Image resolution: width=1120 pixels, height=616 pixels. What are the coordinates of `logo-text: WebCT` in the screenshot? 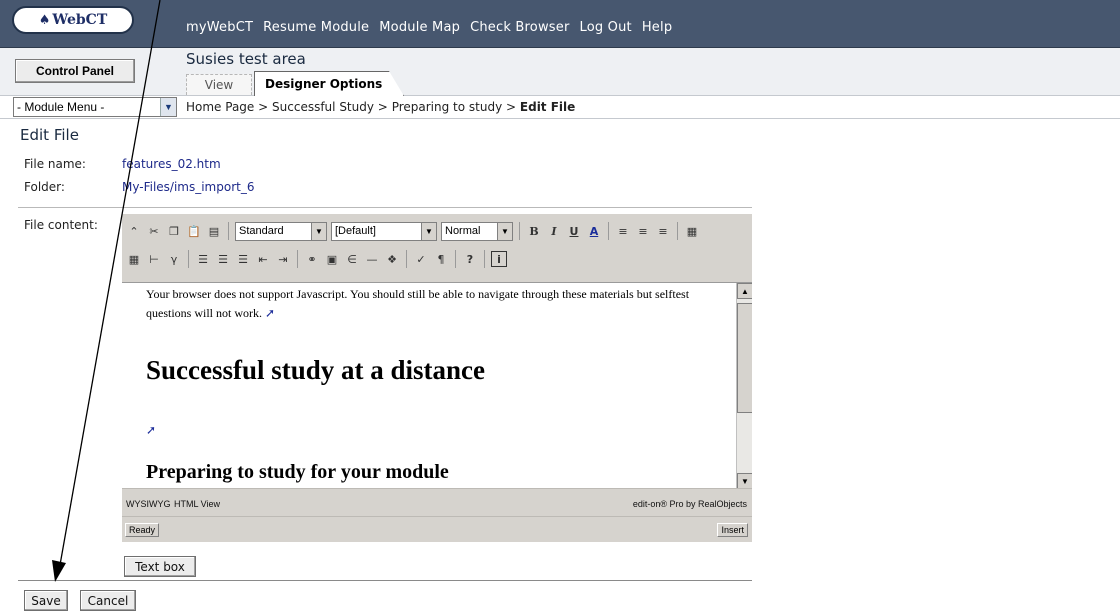 It's located at (80, 20).